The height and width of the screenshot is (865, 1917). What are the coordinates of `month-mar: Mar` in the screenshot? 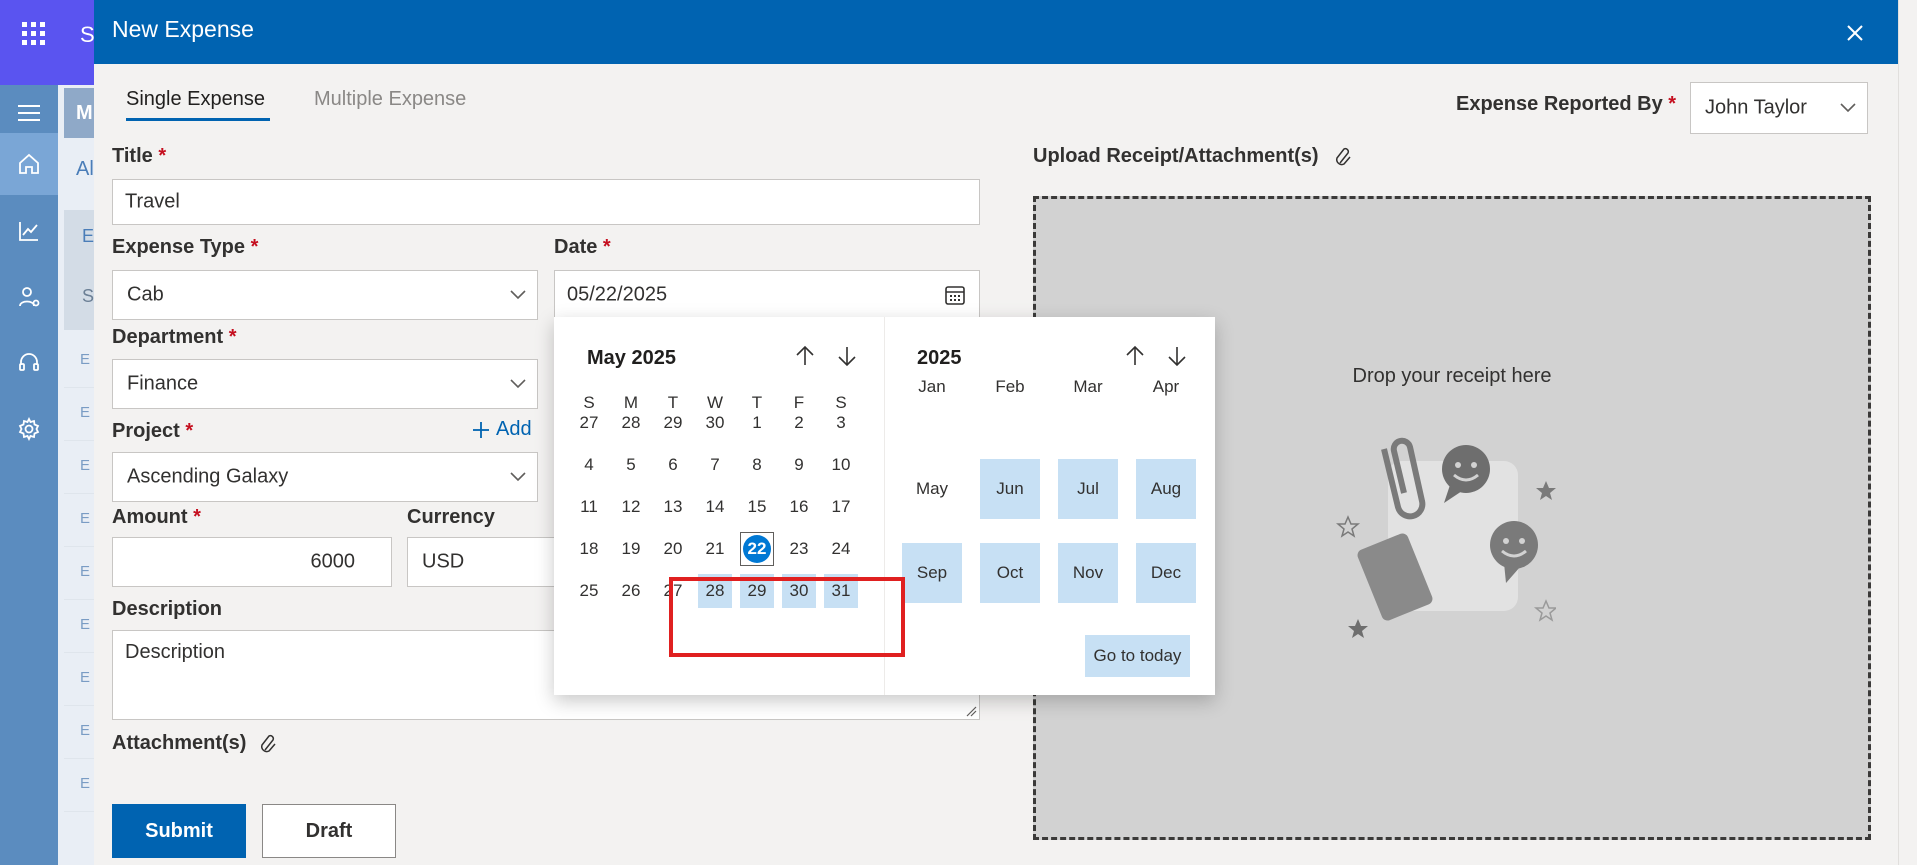 It's located at (1088, 387).